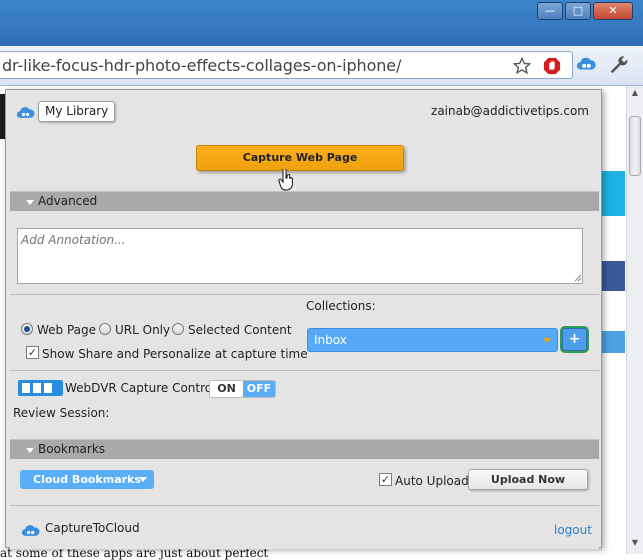  I want to click on wrench-icon, so click(618, 64).